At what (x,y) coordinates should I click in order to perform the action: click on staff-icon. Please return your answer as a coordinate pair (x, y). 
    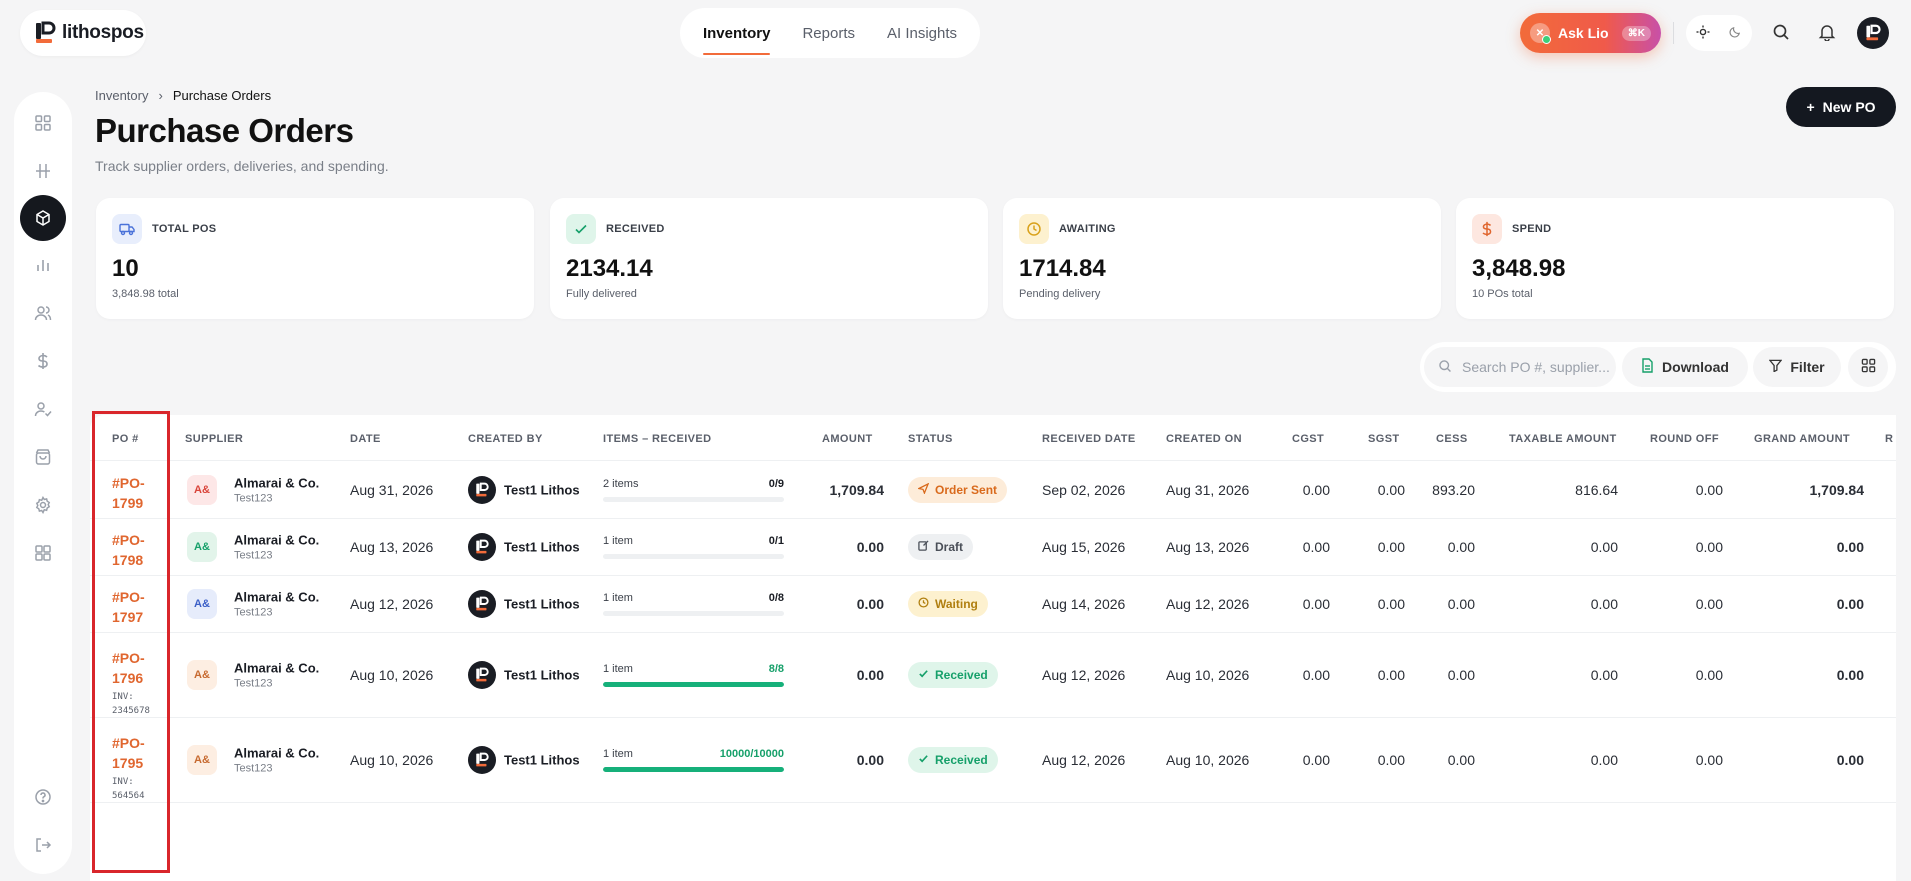
    Looking at the image, I should click on (43, 409).